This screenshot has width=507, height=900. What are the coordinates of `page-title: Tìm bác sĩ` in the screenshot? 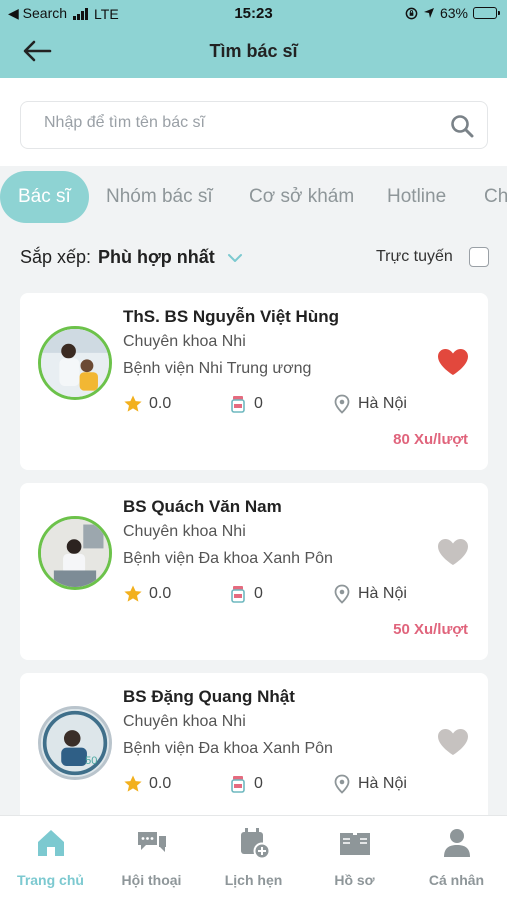 It's located at (253, 51).